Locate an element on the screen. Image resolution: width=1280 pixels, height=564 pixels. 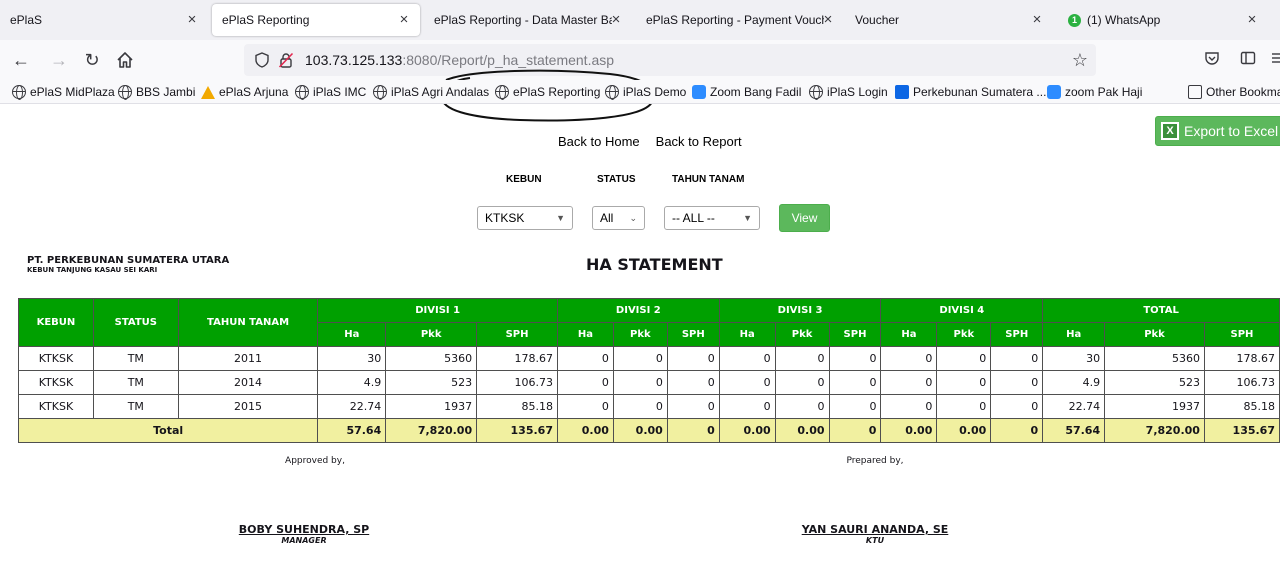
bookmark-eplas-arjuna: ePlaS Arjuna is located at coordinates (244, 92).